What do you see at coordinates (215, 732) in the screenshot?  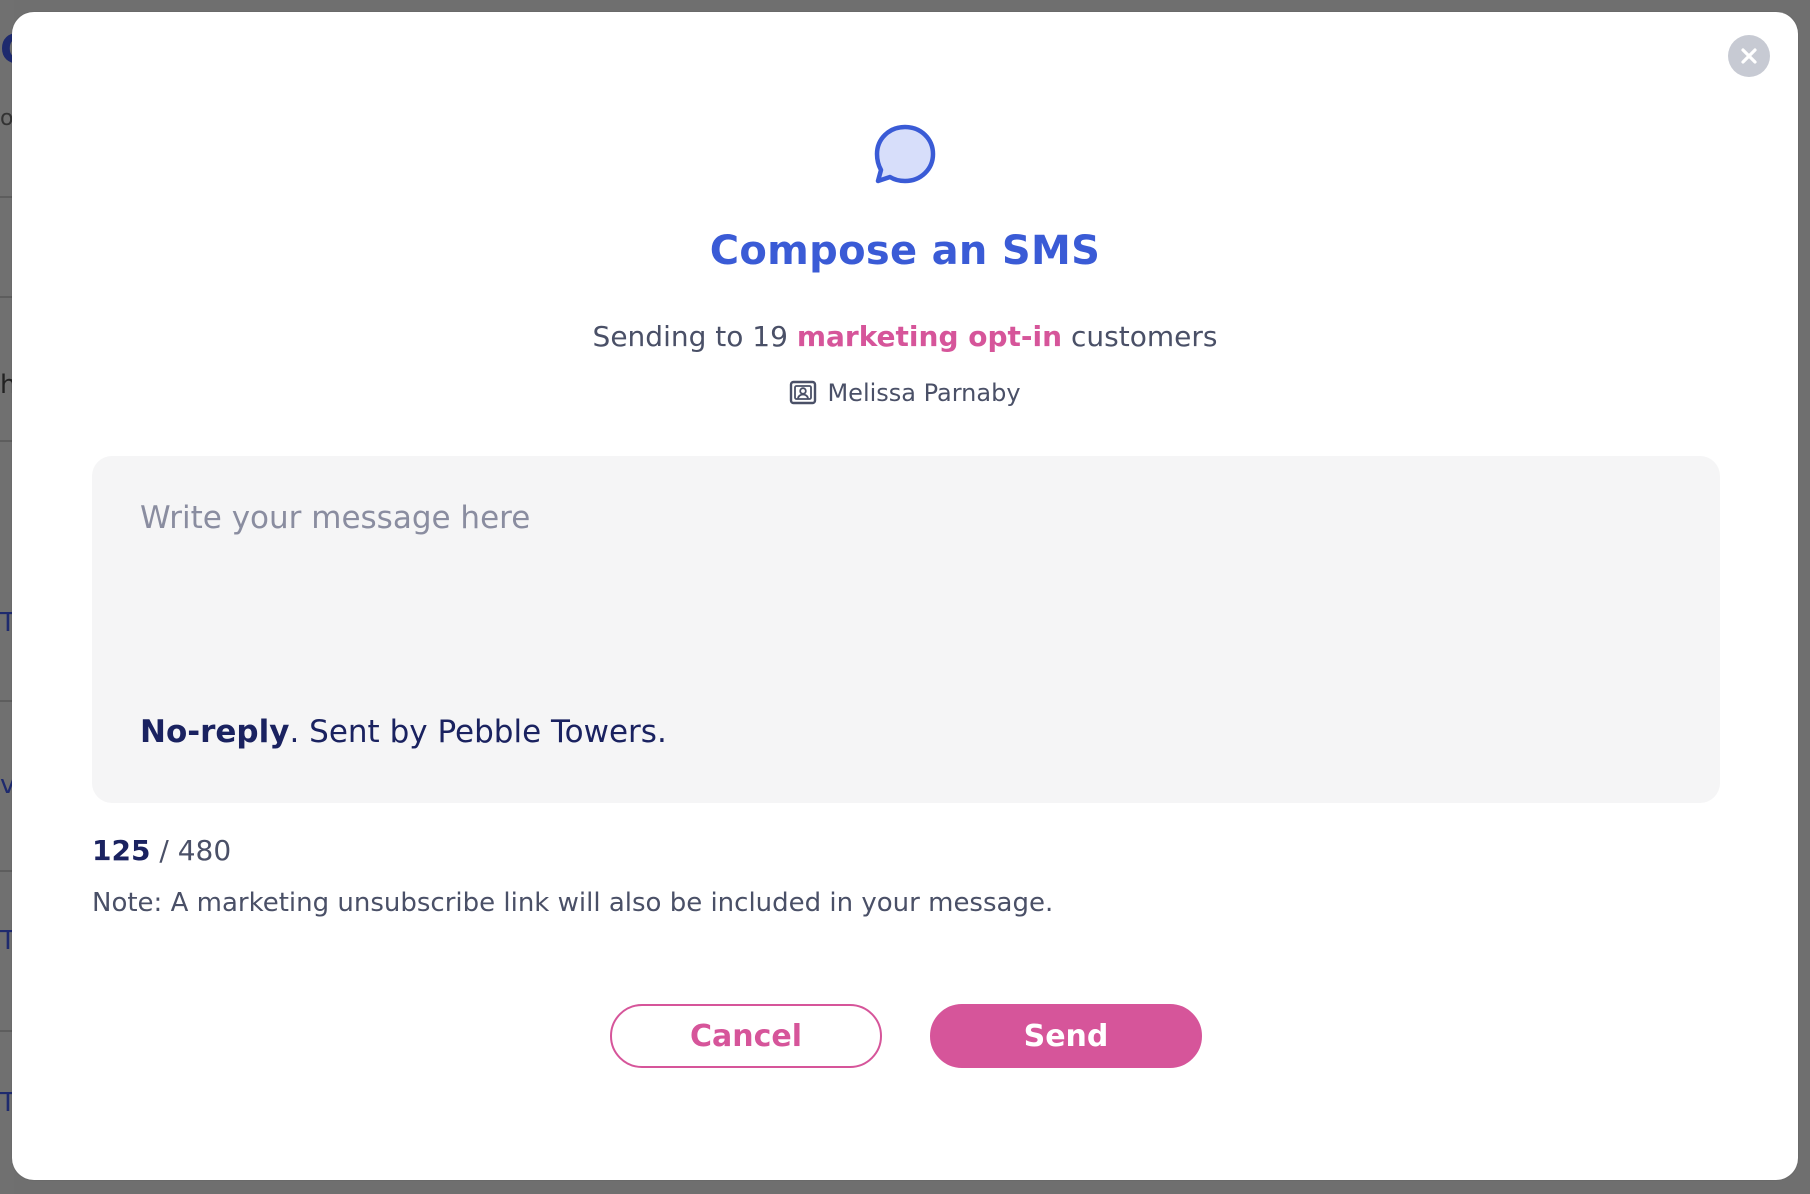 I see `message-footer-noreply: No-reply` at bounding box center [215, 732].